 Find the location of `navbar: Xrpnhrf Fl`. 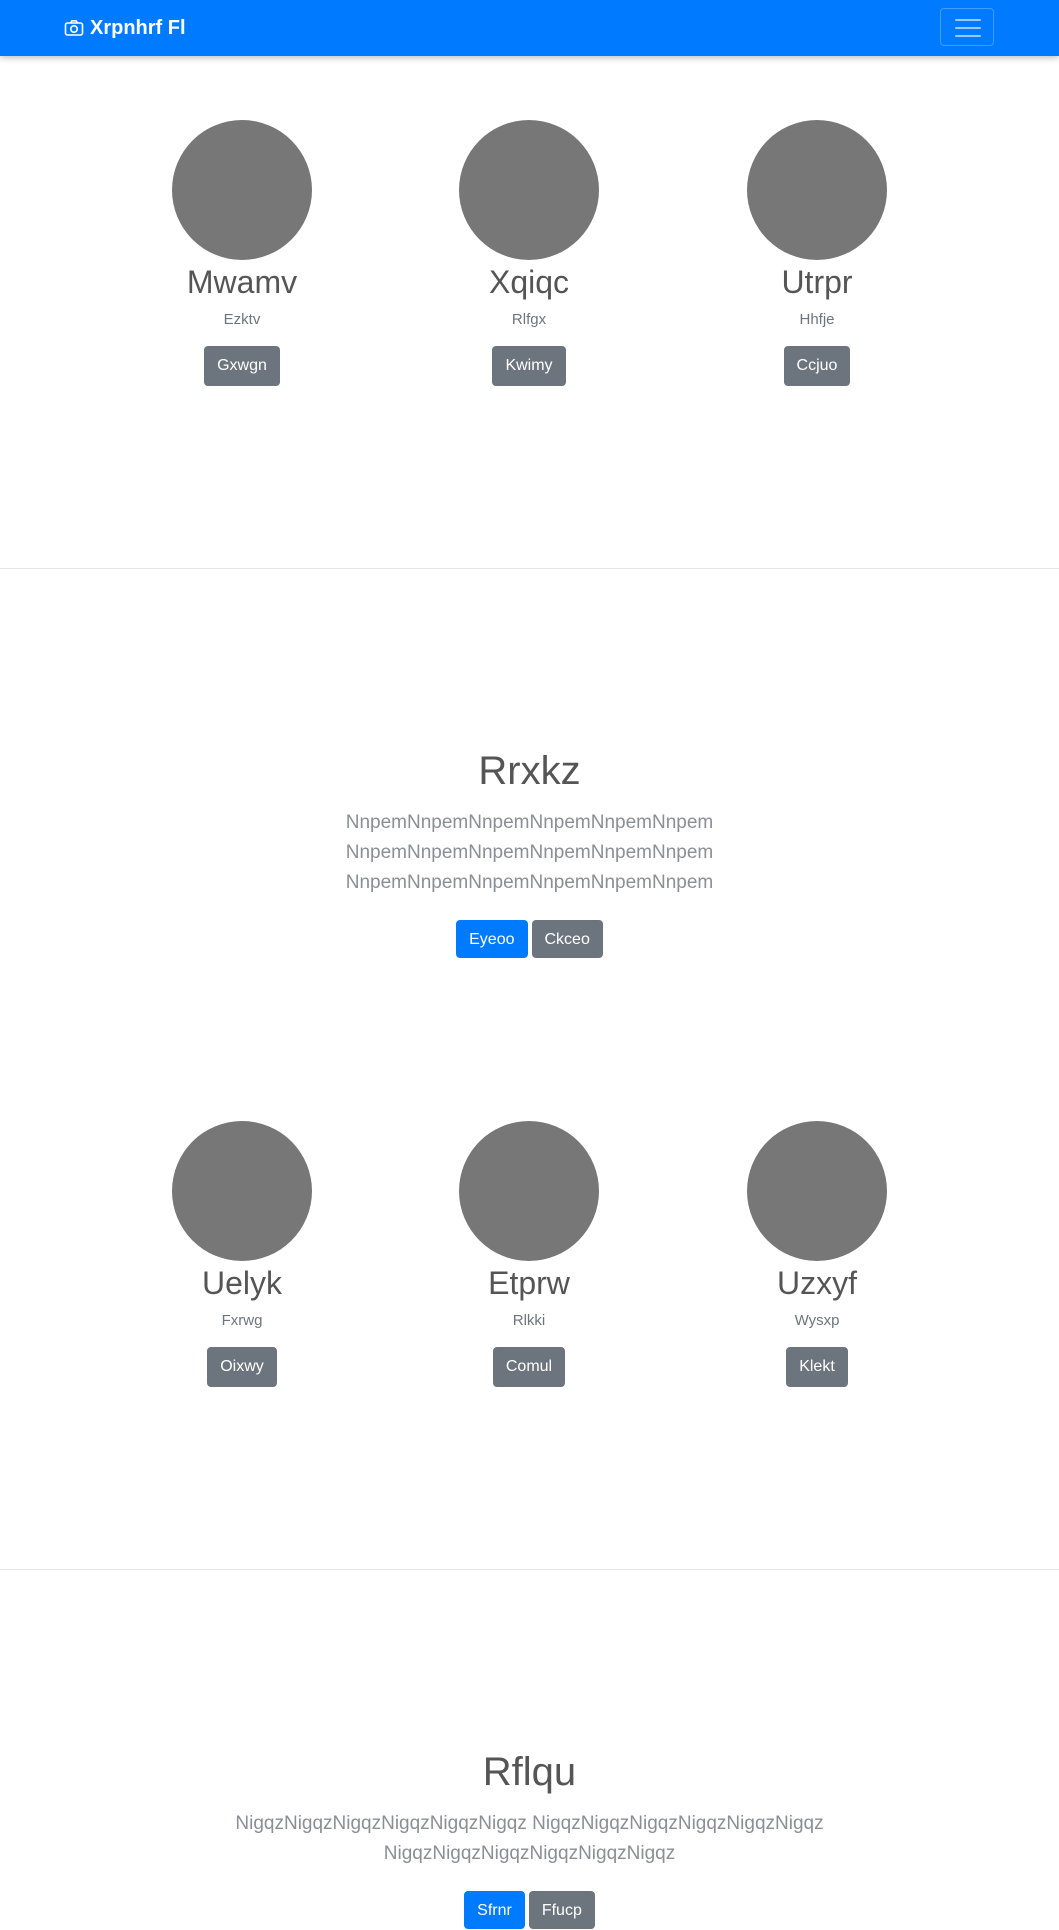

navbar: Xrpnhrf Fl is located at coordinates (529, 28).